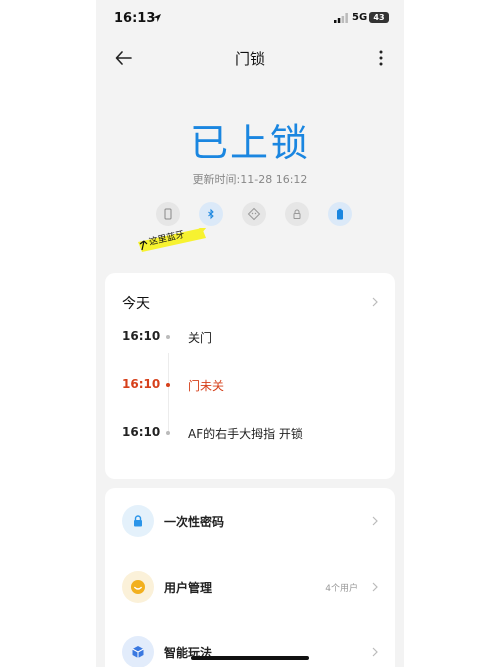 The width and height of the screenshot is (500, 667). Describe the element at coordinates (211, 214) in the screenshot. I see `bluetooth-icon` at that location.